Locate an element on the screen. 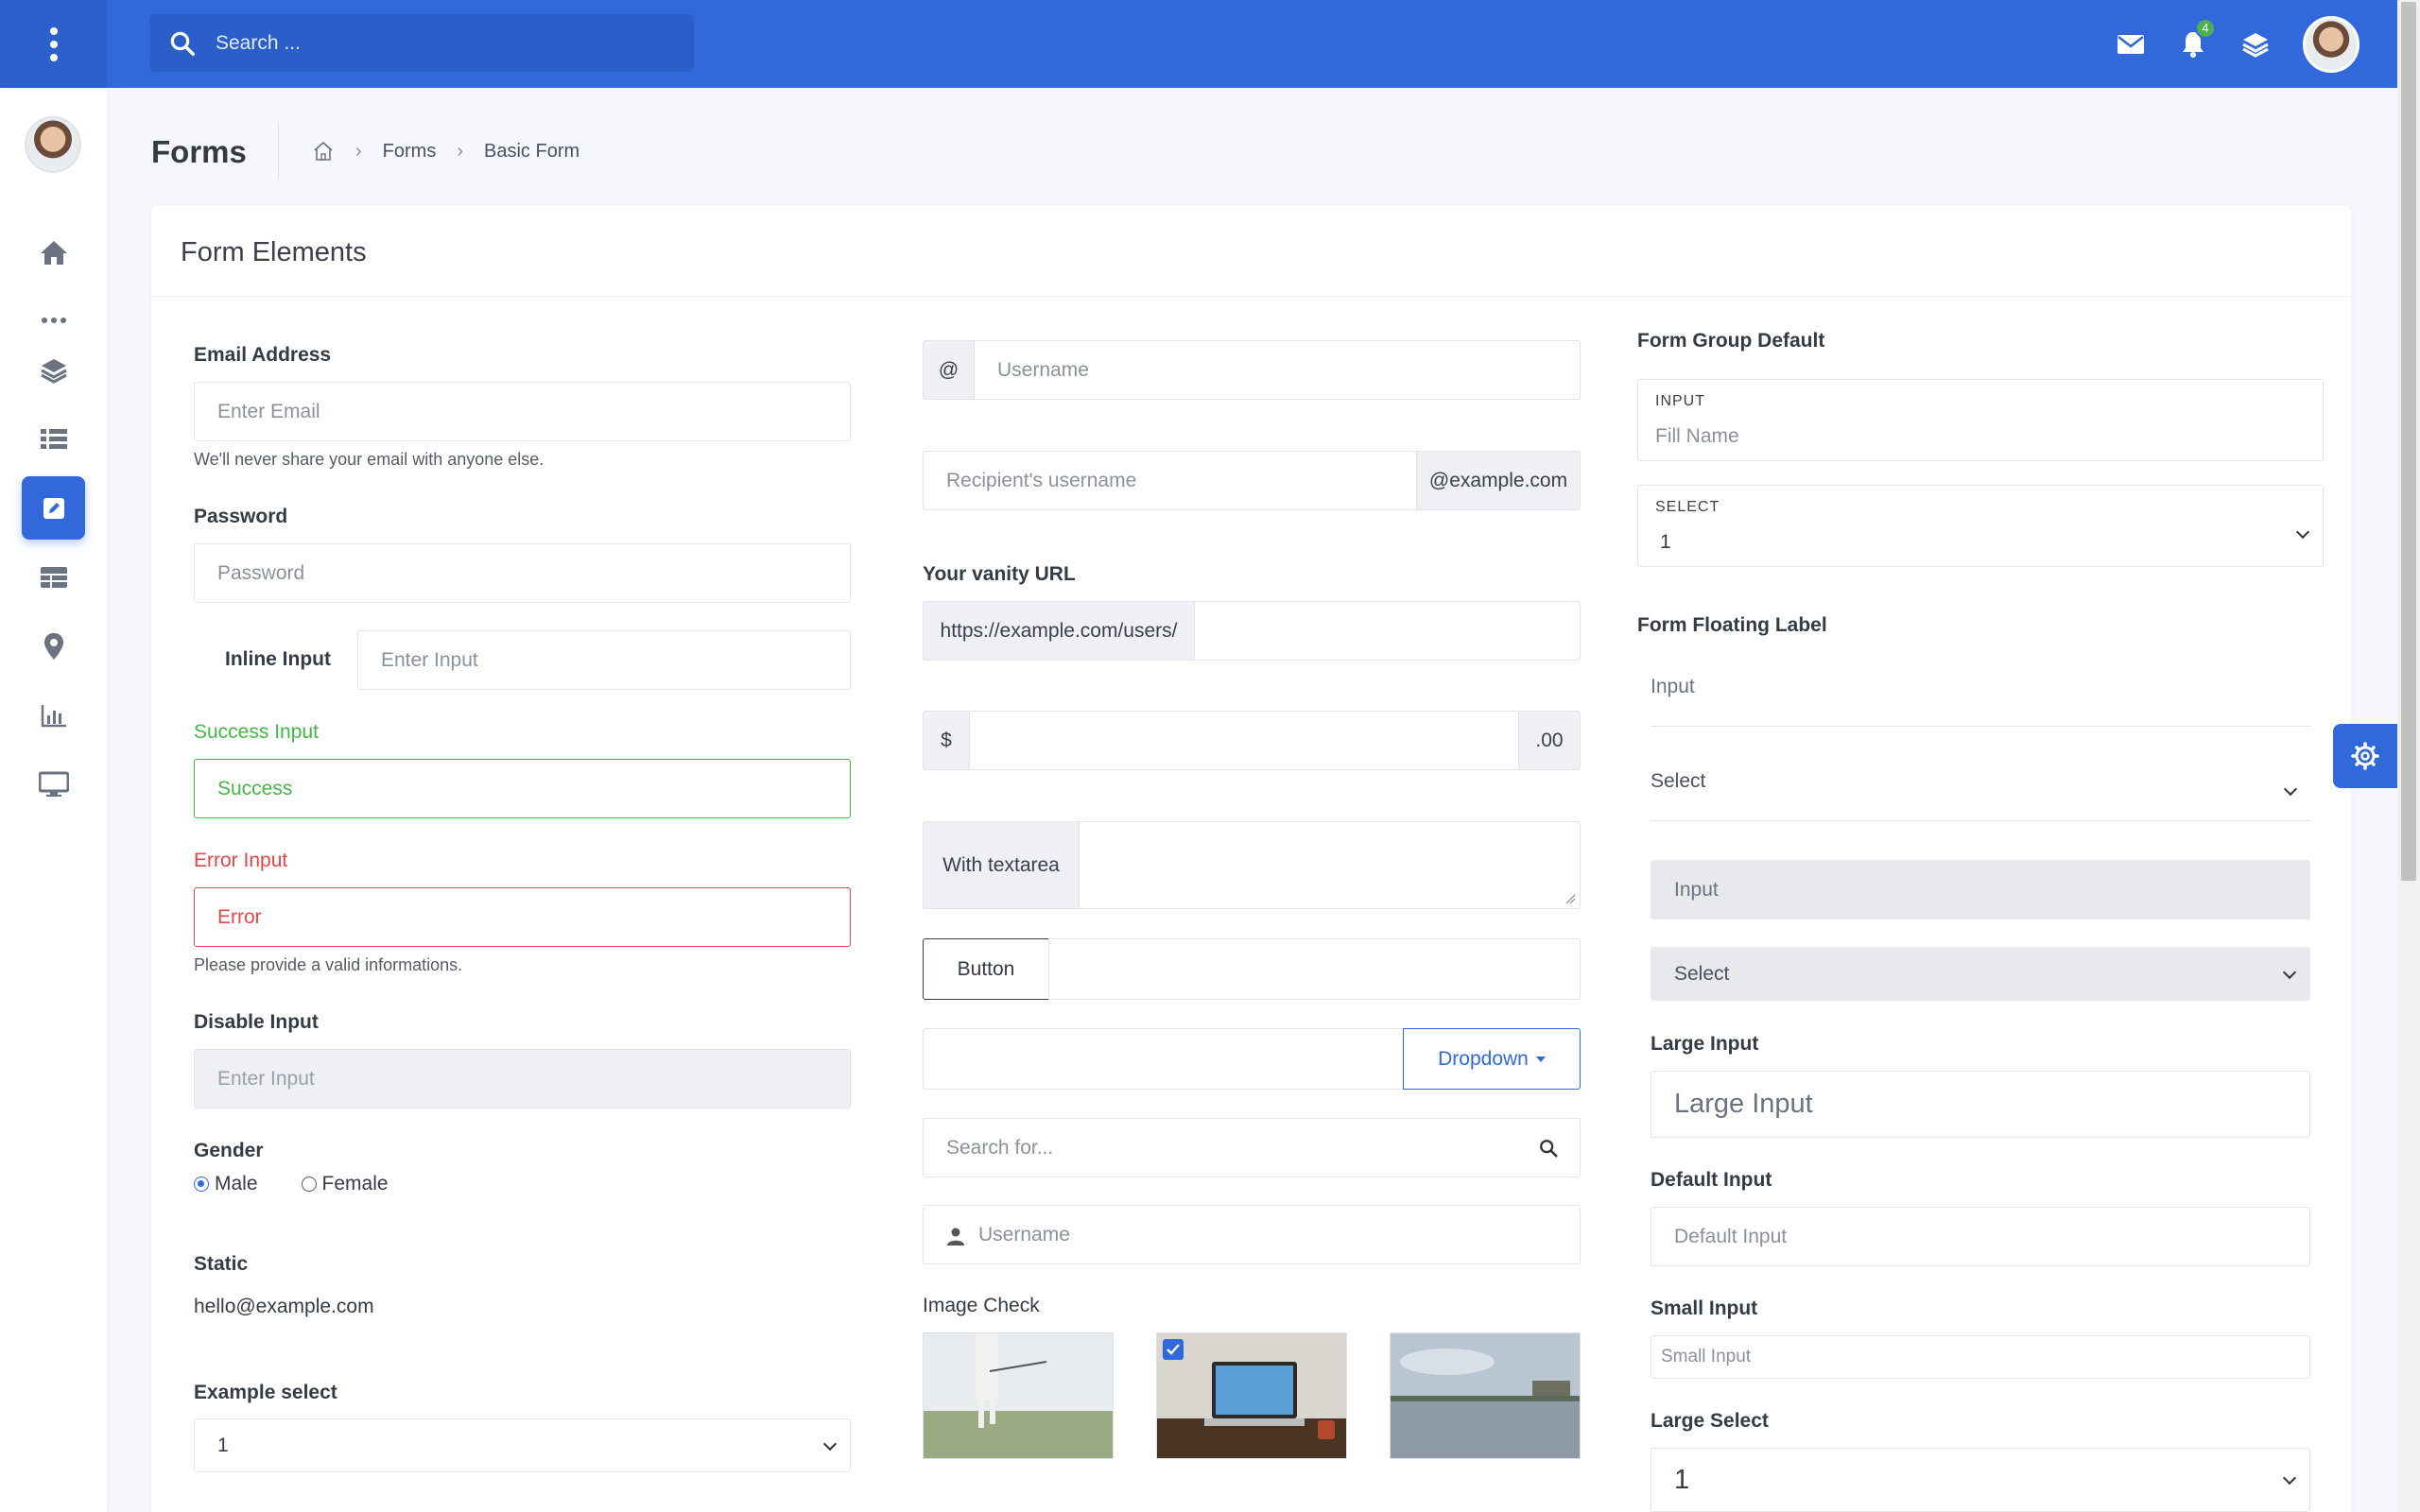  desktop-icon is located at coordinates (53, 784).